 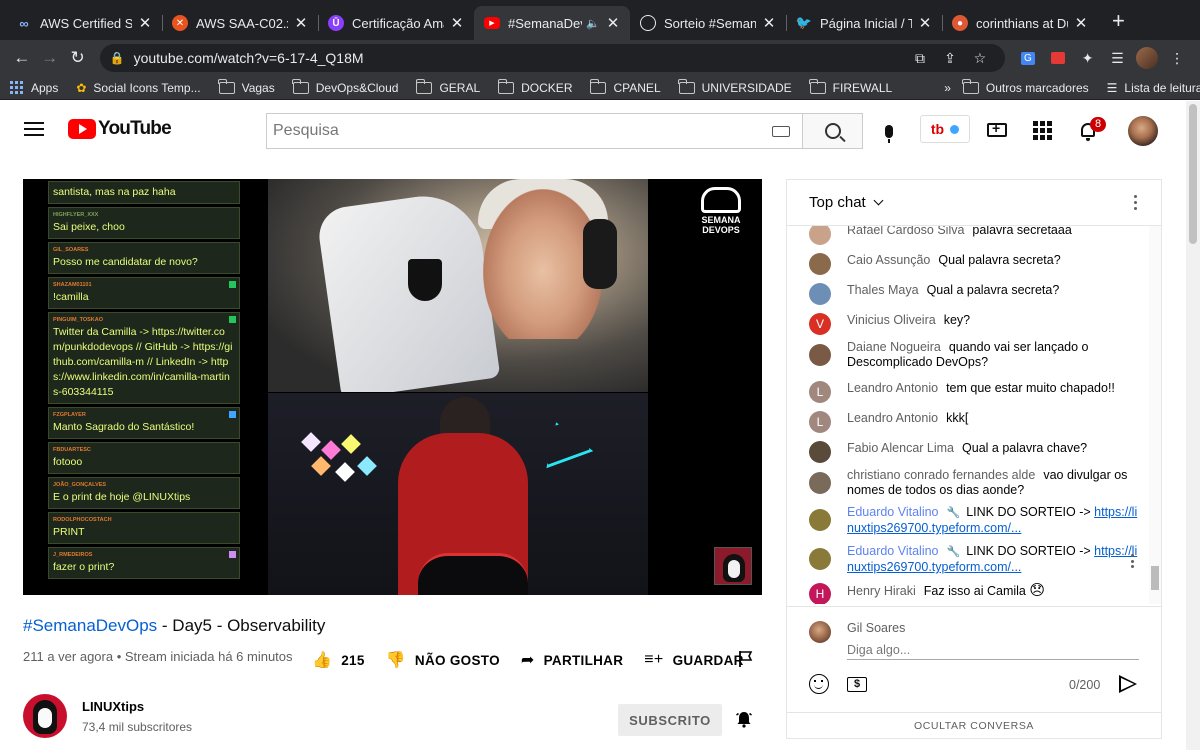 I want to click on circle-icon, so click(x=648, y=23).